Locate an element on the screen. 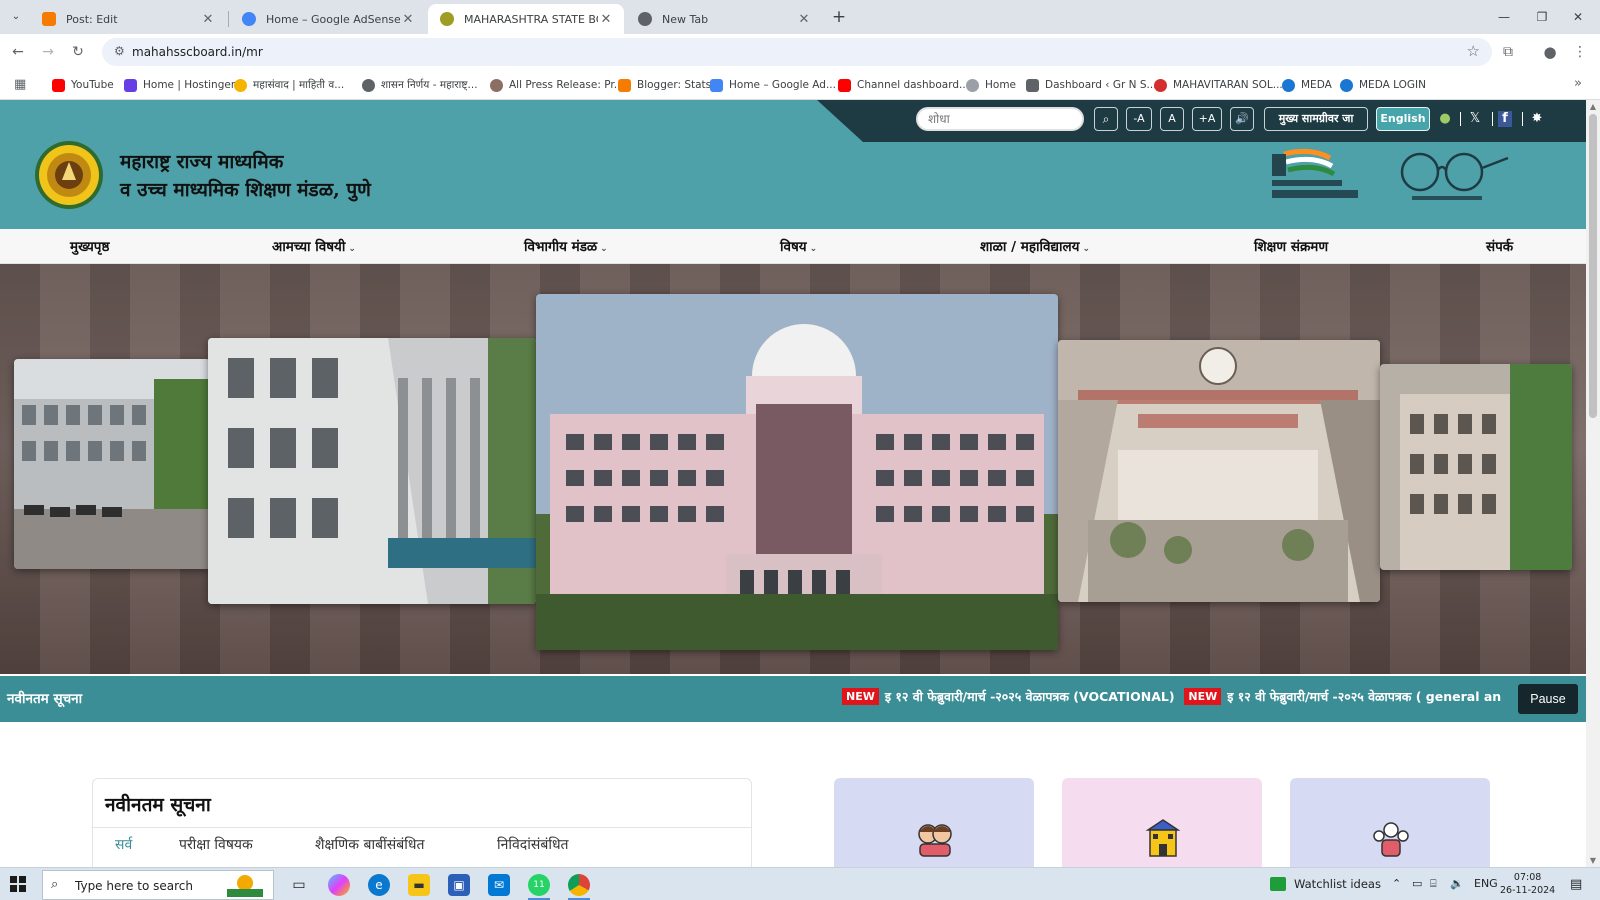 The height and width of the screenshot is (900, 1600). forward-icon: → is located at coordinates (48, 52).